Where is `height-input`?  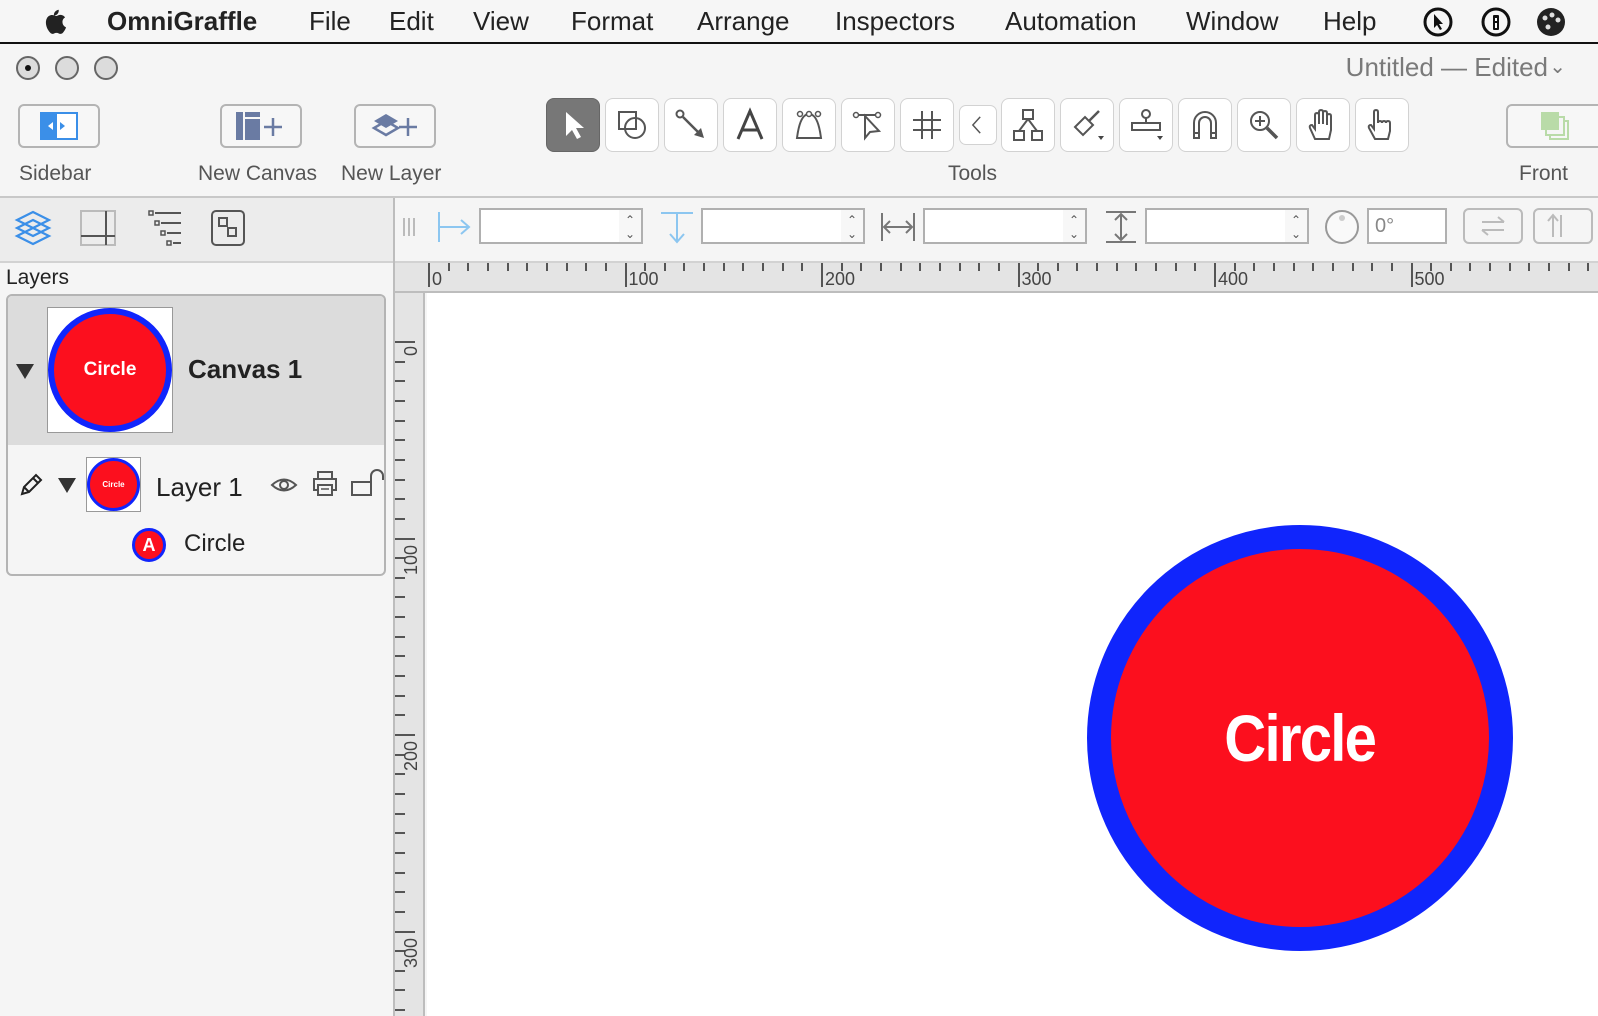 height-input is located at coordinates (1216, 226).